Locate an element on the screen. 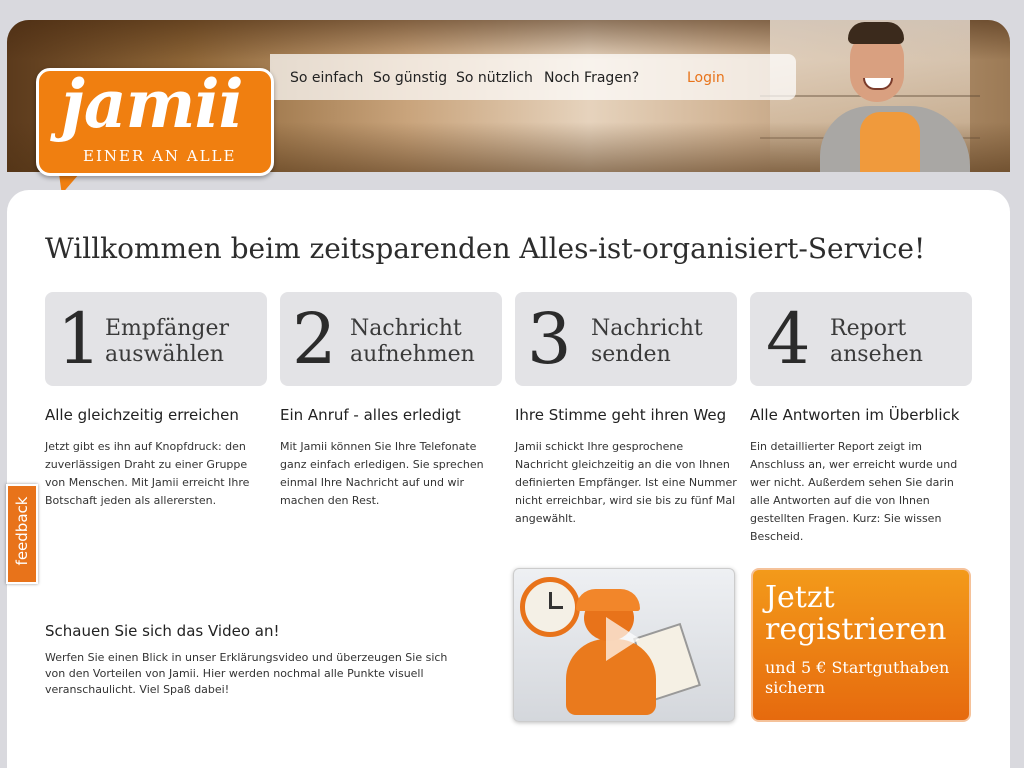 The width and height of the screenshot is (1024, 768). feature-title-2: Ein Anruf - alles erledigt is located at coordinates (370, 415).